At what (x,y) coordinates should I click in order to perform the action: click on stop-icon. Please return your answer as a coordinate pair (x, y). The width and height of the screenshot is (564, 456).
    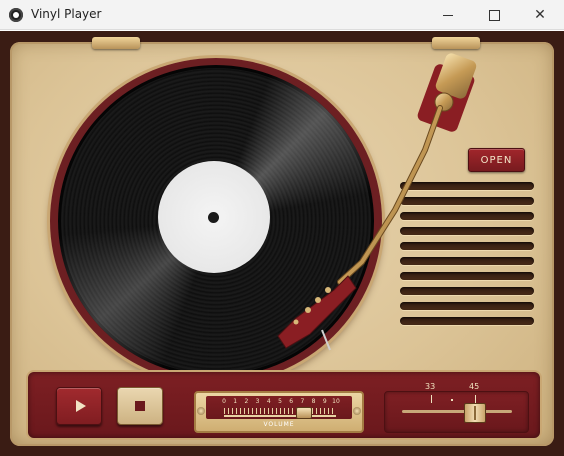
    Looking at the image, I should click on (140, 406).